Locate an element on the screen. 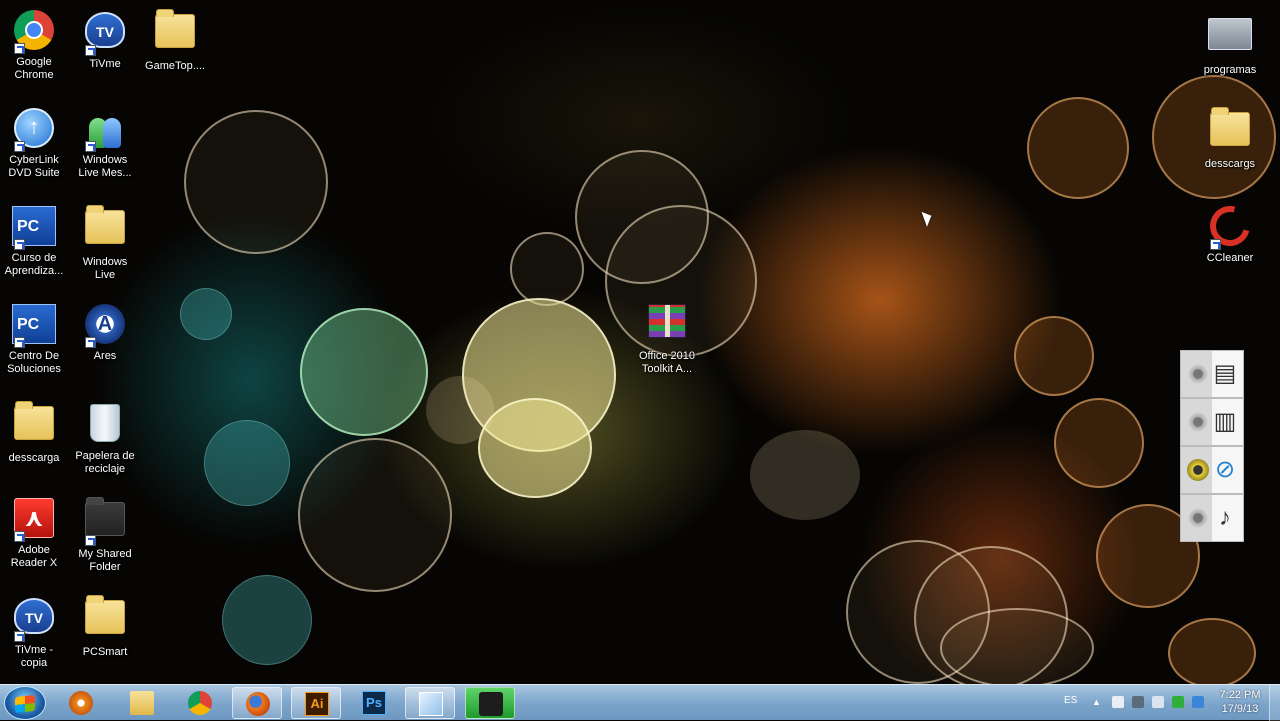  gadget-cube-documents: ▤ is located at coordinates (1212, 374).